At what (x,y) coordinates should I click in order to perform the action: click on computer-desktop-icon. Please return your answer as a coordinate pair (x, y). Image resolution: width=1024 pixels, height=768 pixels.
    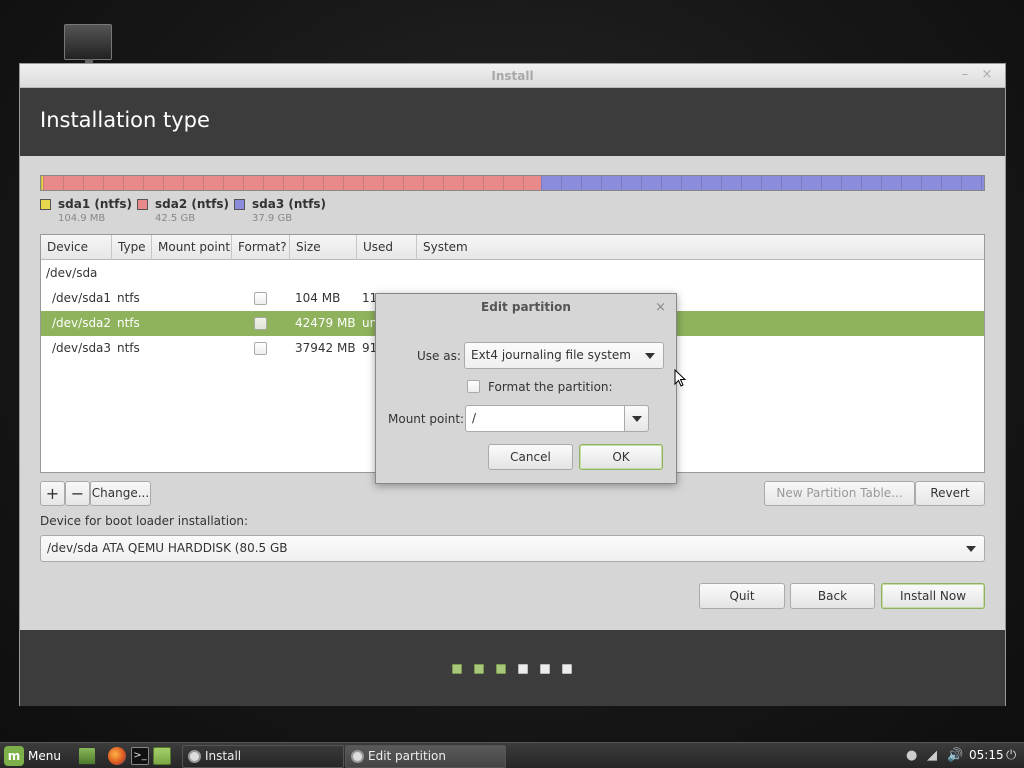
    Looking at the image, I should click on (88, 43).